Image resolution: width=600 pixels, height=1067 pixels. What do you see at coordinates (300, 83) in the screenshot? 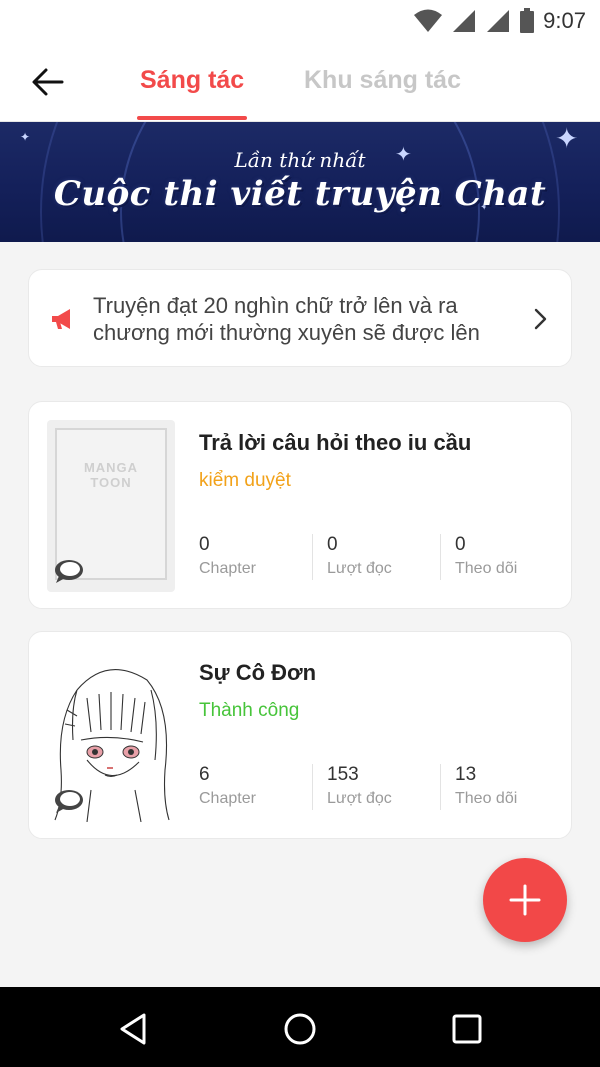
I see `app-bar: Sáng tác Khu sáng tác` at bounding box center [300, 83].